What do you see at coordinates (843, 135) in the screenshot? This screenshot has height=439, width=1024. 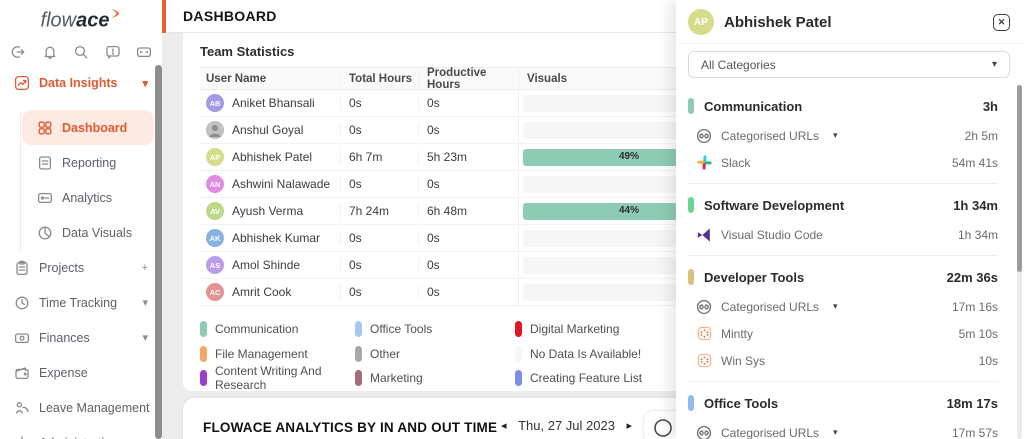 I see `app-row: Categorised URLs ▾ 2h 5m` at bounding box center [843, 135].